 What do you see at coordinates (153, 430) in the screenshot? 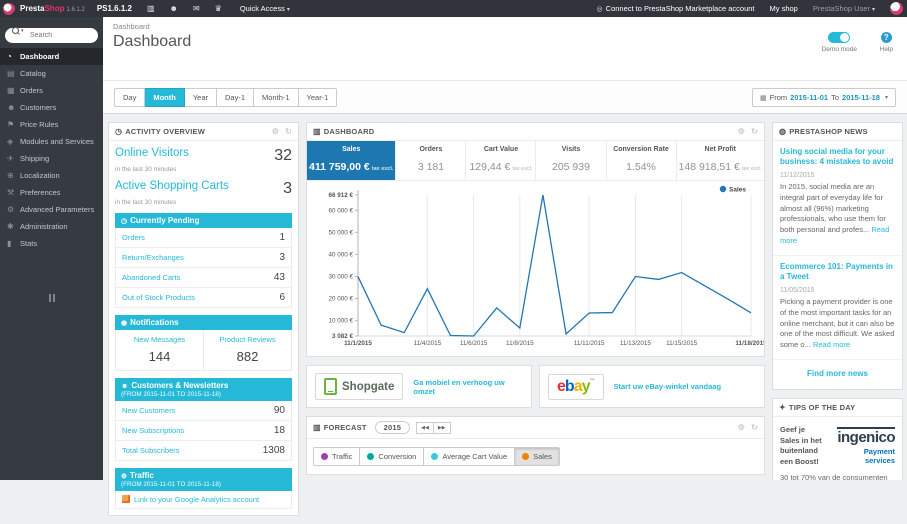
I see `customers-link-new-subscriptions: New Subscriptions` at bounding box center [153, 430].